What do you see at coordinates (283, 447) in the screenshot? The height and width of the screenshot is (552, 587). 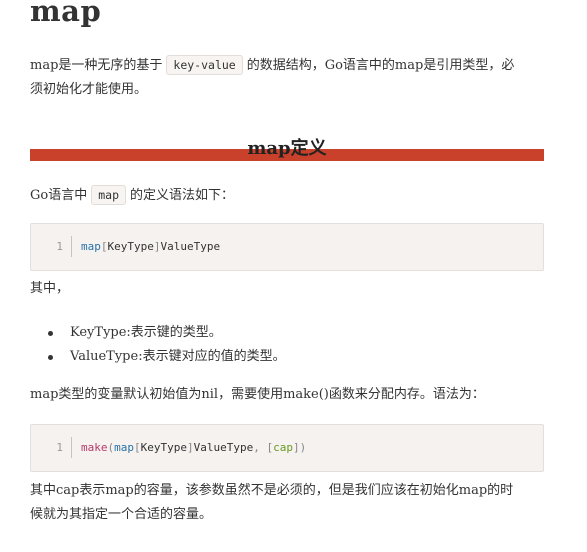 I see `code-token: cap` at bounding box center [283, 447].